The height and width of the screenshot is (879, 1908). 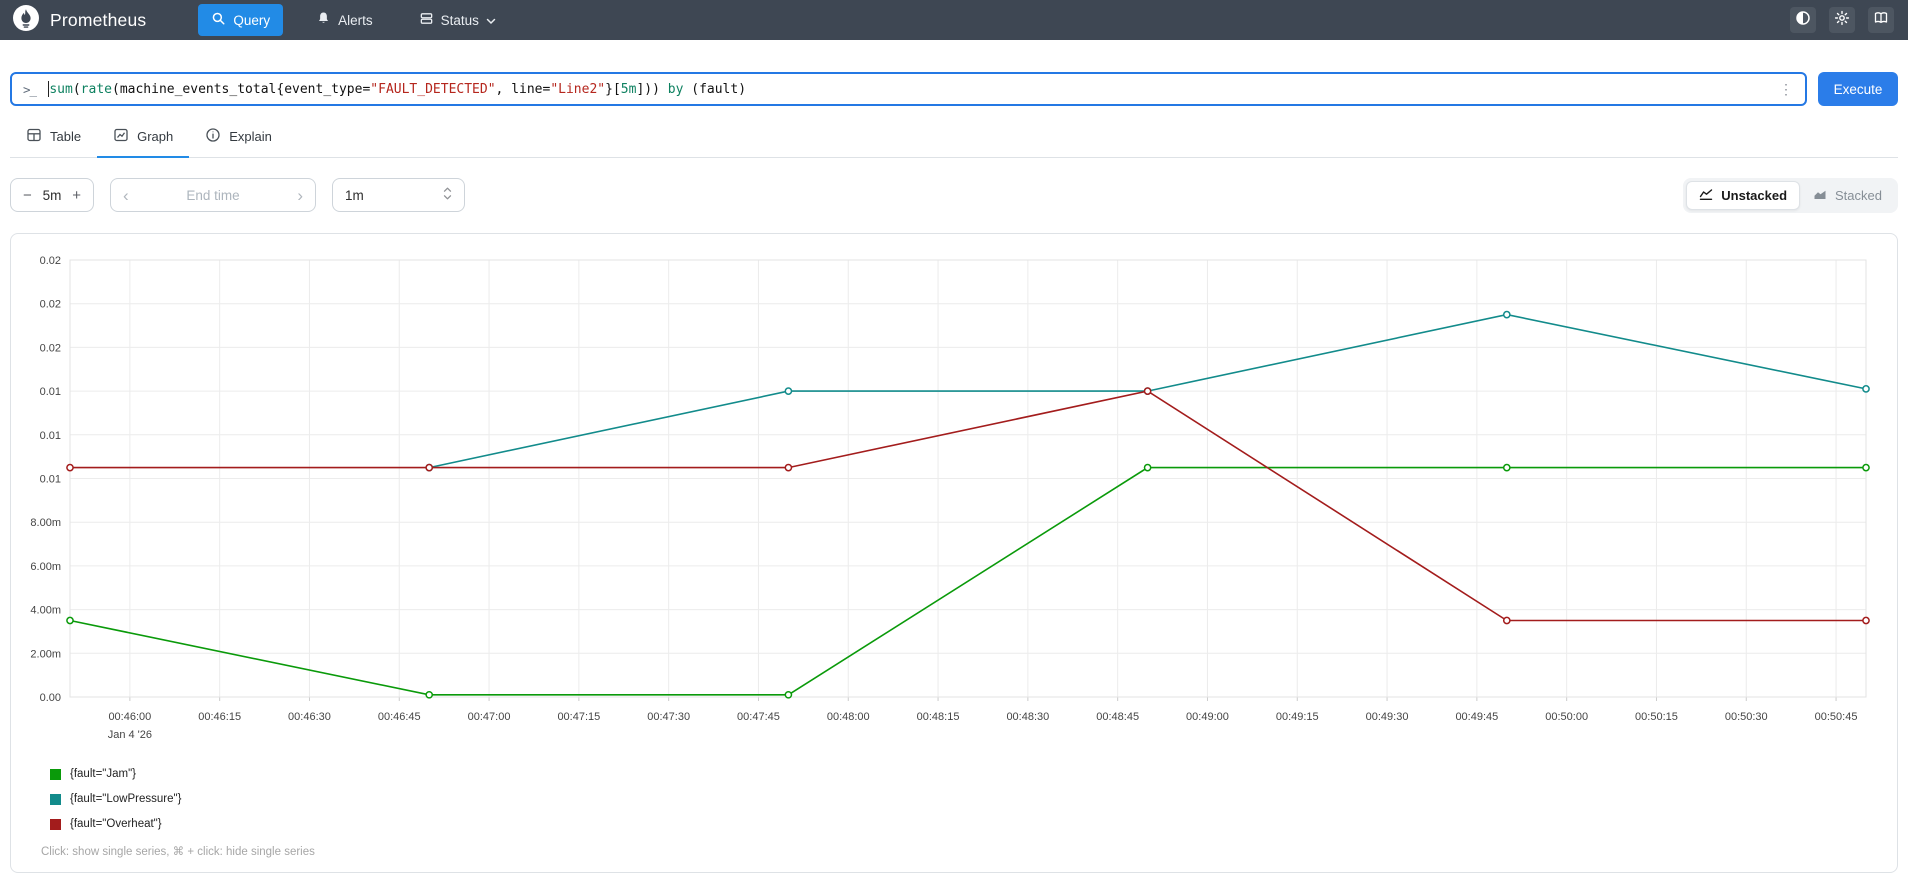 I want to click on nav-alerts-button: Alerts, so click(x=344, y=20).